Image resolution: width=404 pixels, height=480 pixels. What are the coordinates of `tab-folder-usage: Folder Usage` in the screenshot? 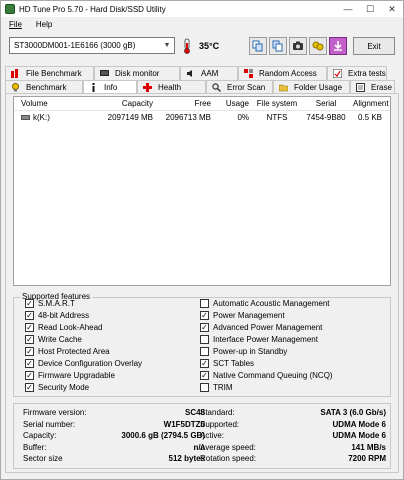 It's located at (311, 87).